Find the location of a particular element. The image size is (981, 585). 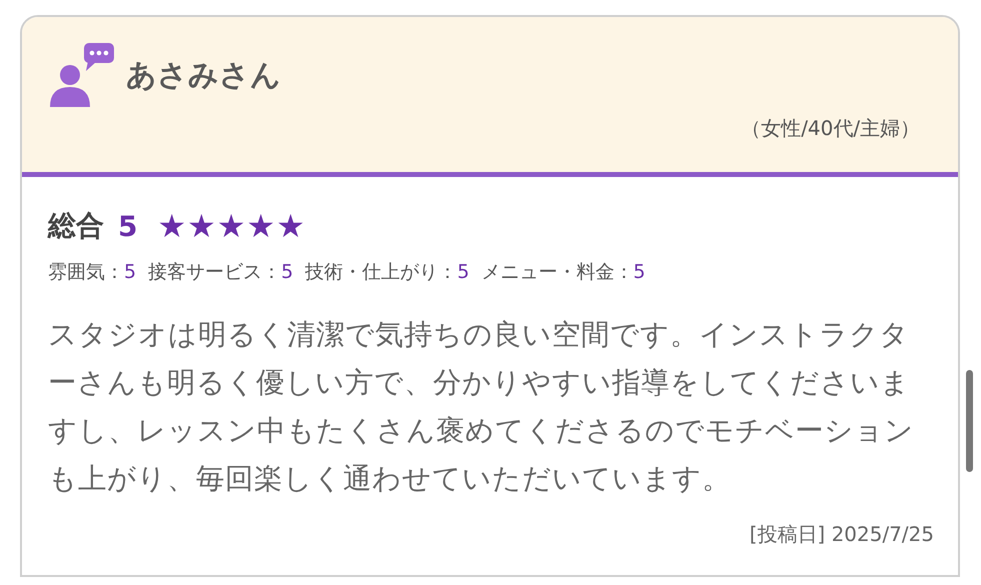

reviewer-name: あさみさん is located at coordinates (203, 75).